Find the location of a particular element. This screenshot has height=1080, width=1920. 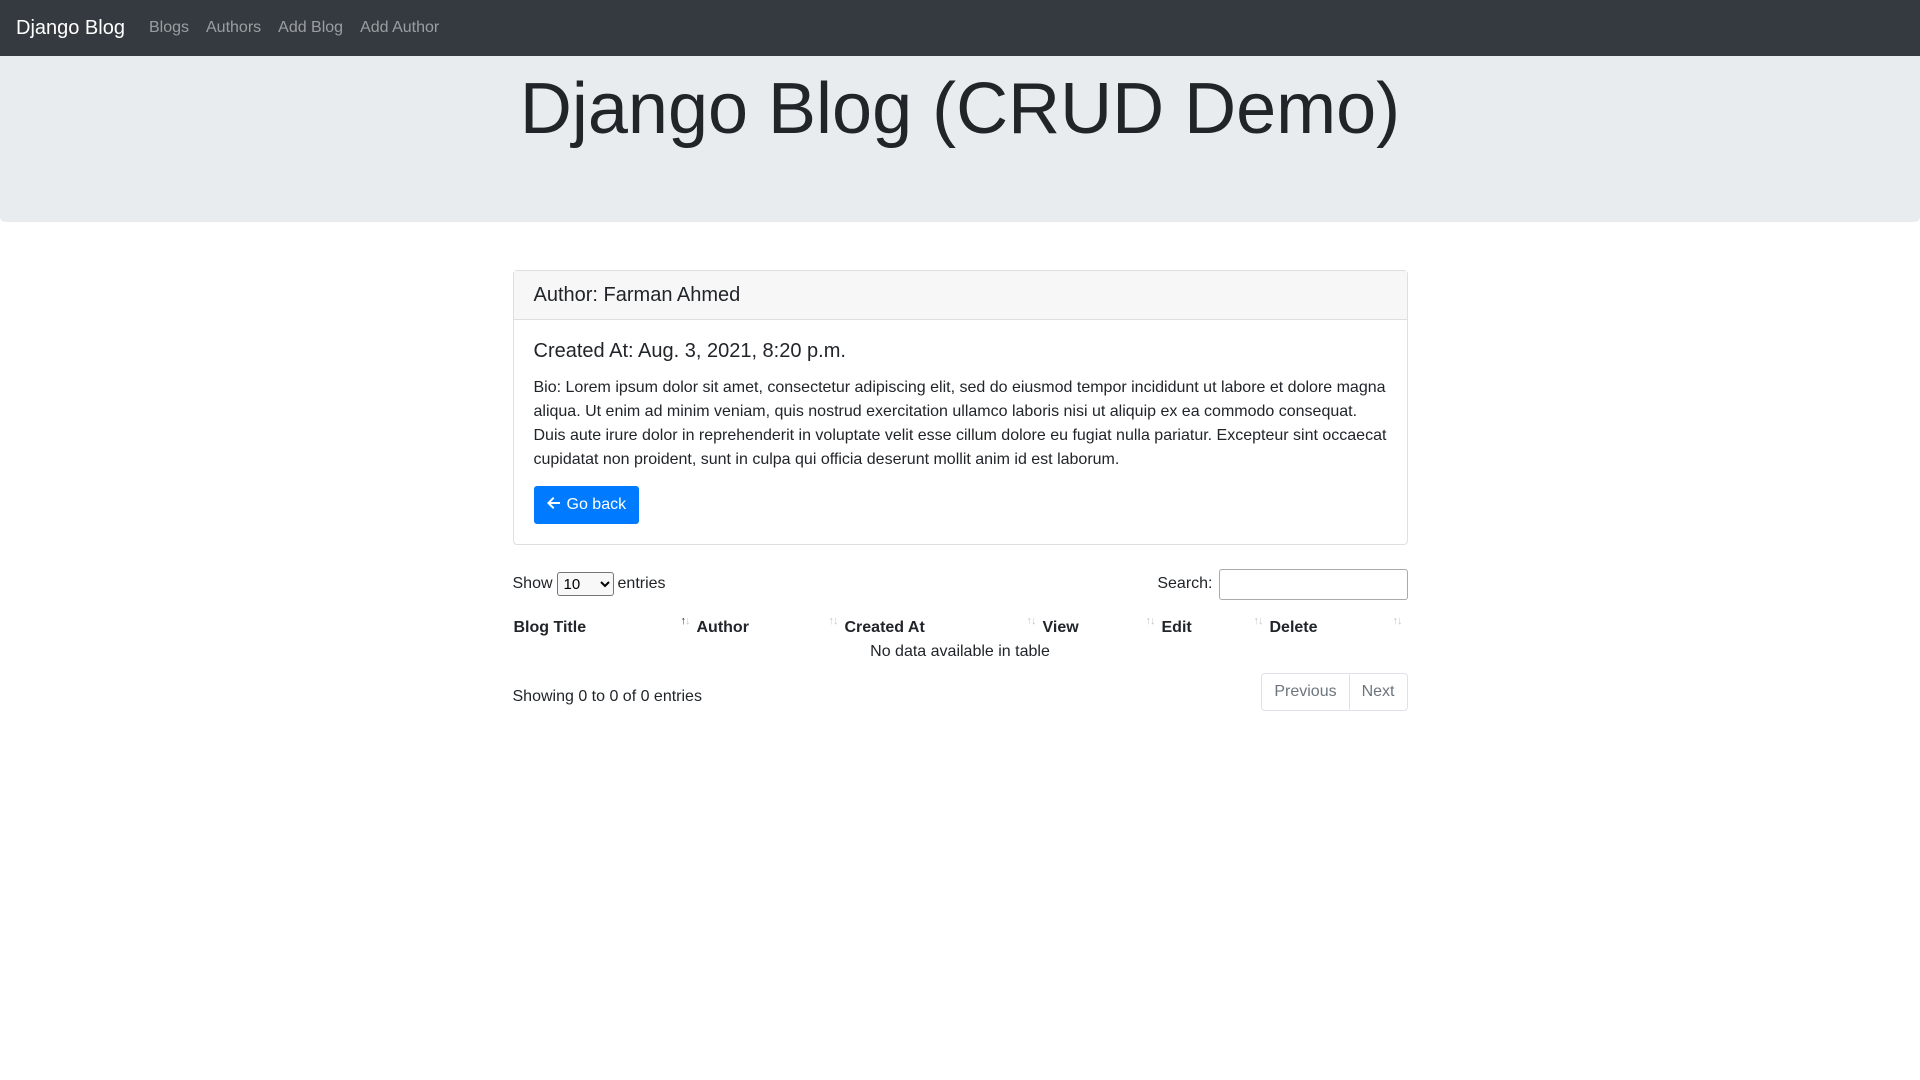

column-header-created-at: Created At ↑↓ is located at coordinates (943, 628).